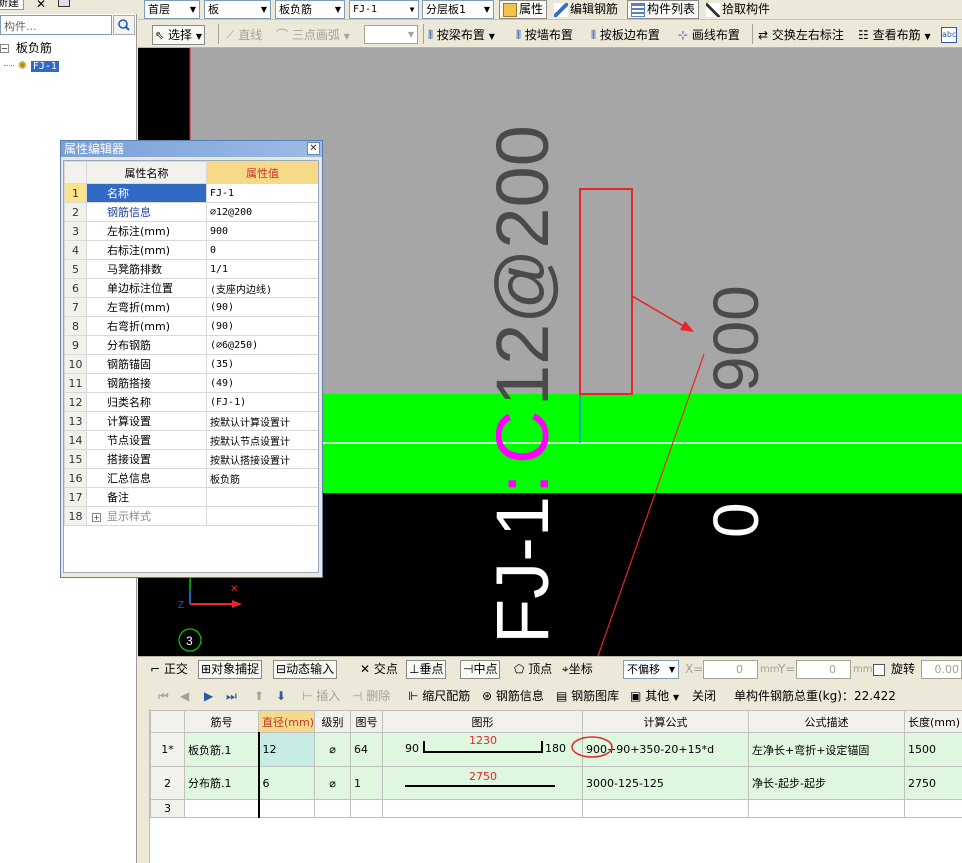  Describe the element at coordinates (31, 65) in the screenshot. I see `tree-item-fj1: ✺ FJ-1` at that location.